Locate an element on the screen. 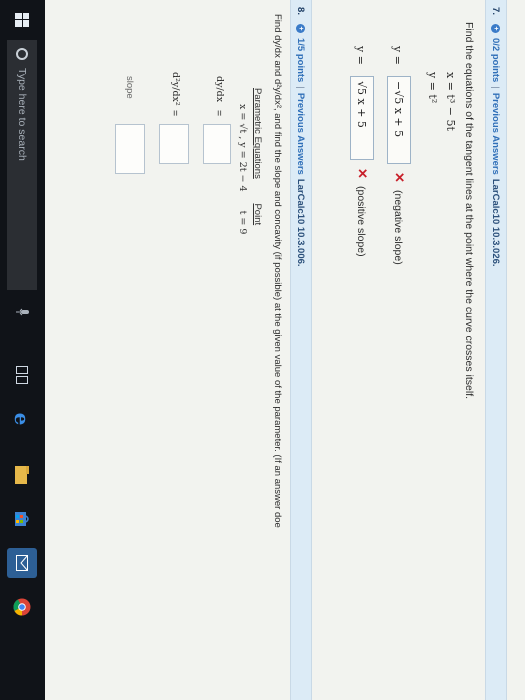  question-code: LarCalc10 10.3.026. is located at coordinates (496, 222).